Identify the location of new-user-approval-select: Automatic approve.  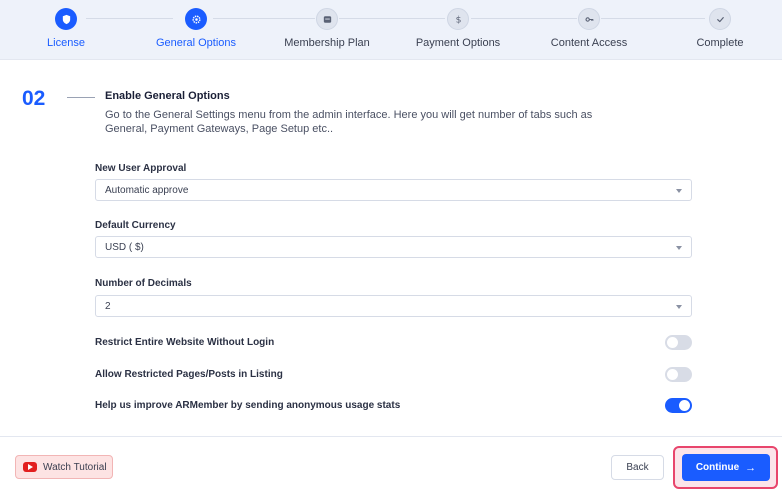
(393, 190).